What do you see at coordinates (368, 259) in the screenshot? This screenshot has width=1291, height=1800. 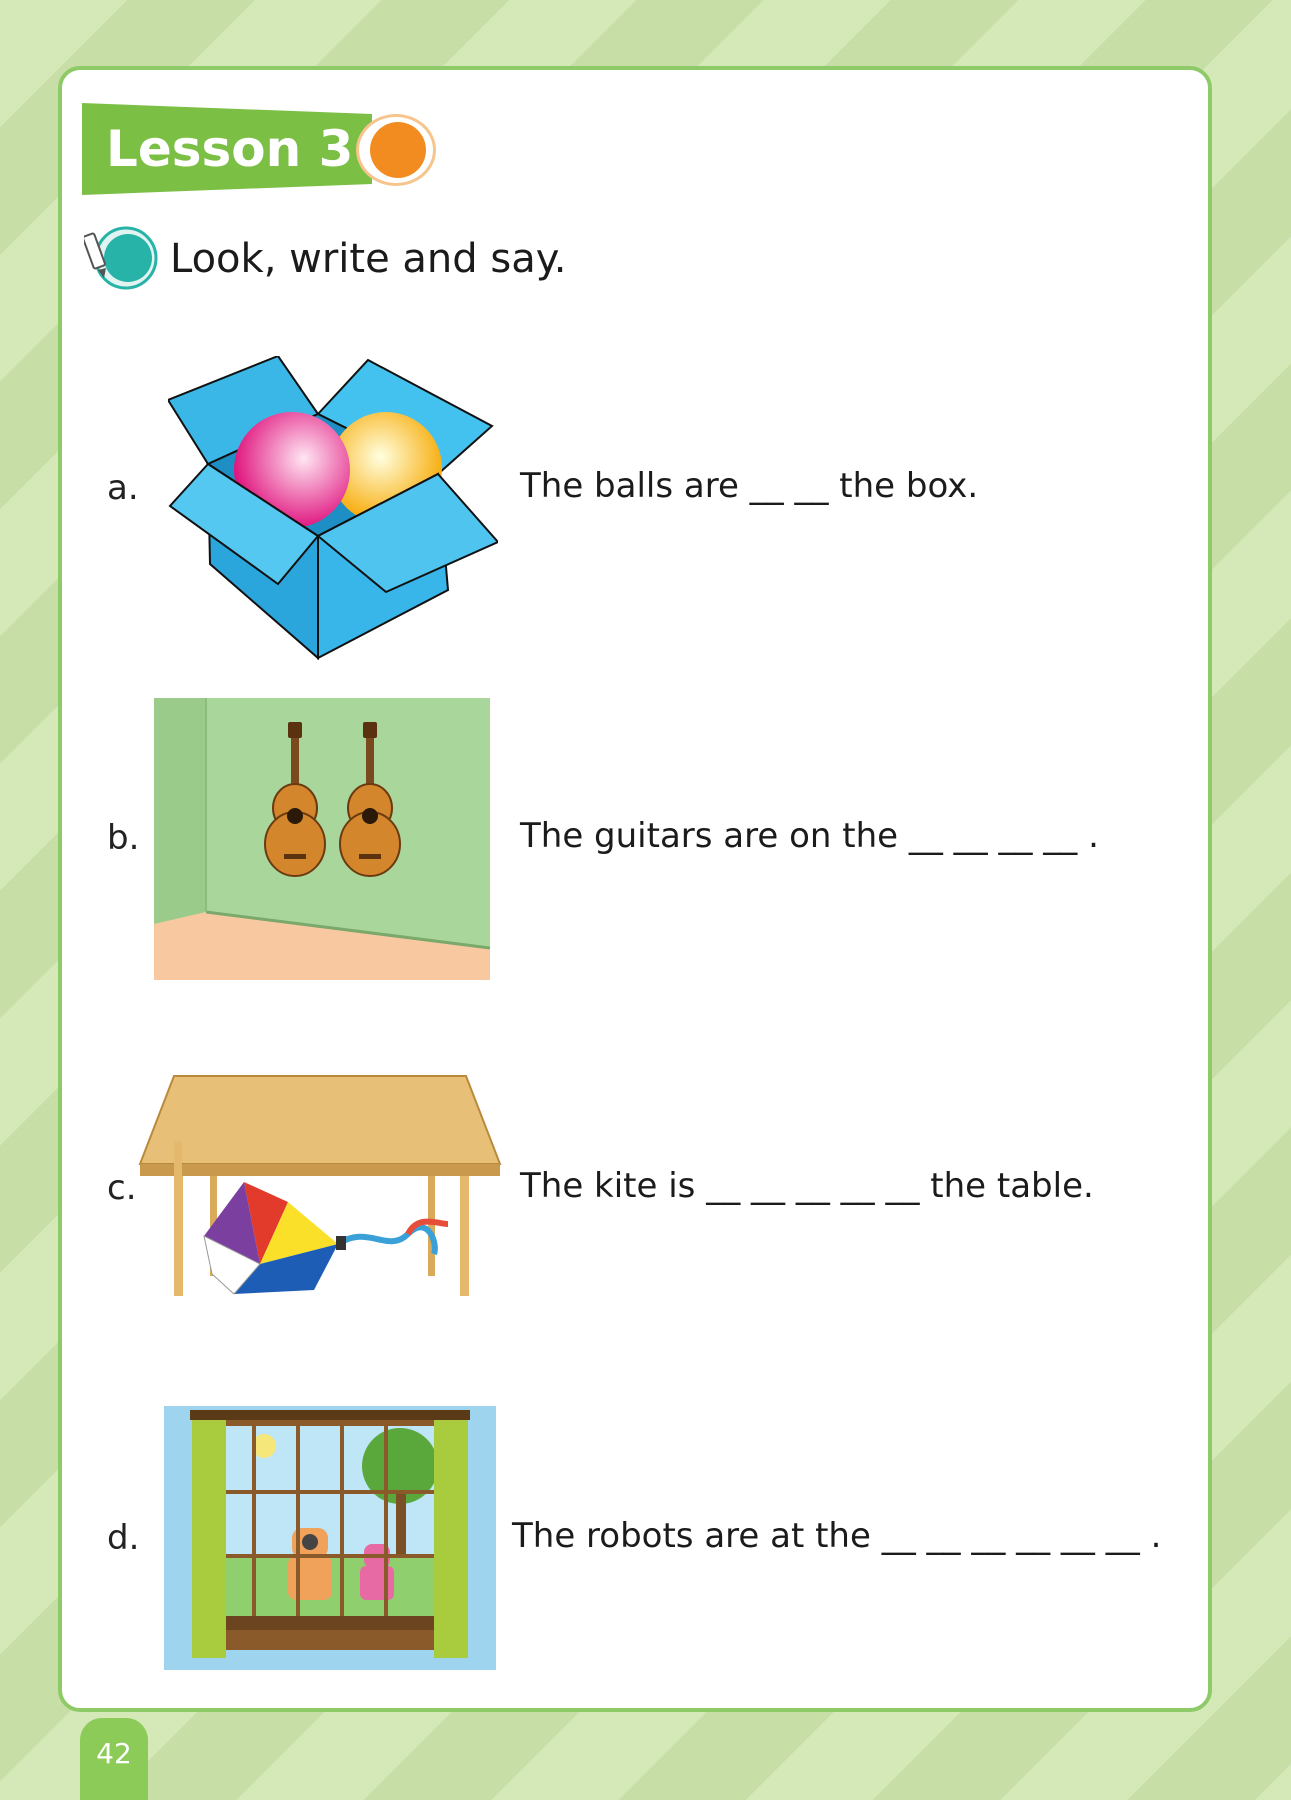 I see `instruction-text: Look, write and say.` at bounding box center [368, 259].